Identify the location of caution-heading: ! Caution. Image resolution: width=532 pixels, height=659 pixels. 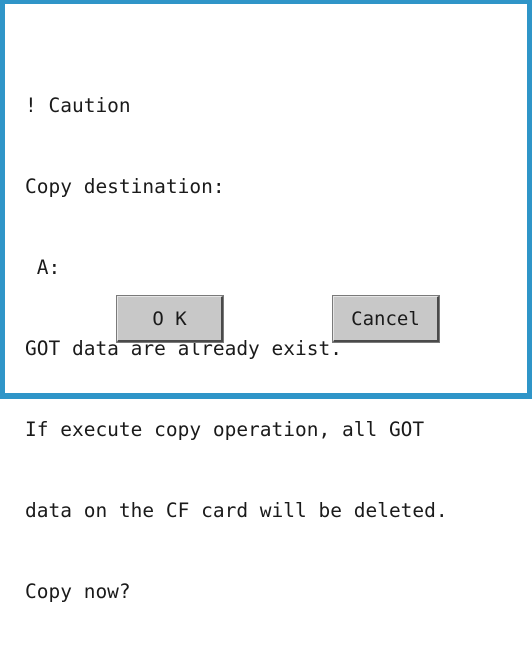
(78, 105).